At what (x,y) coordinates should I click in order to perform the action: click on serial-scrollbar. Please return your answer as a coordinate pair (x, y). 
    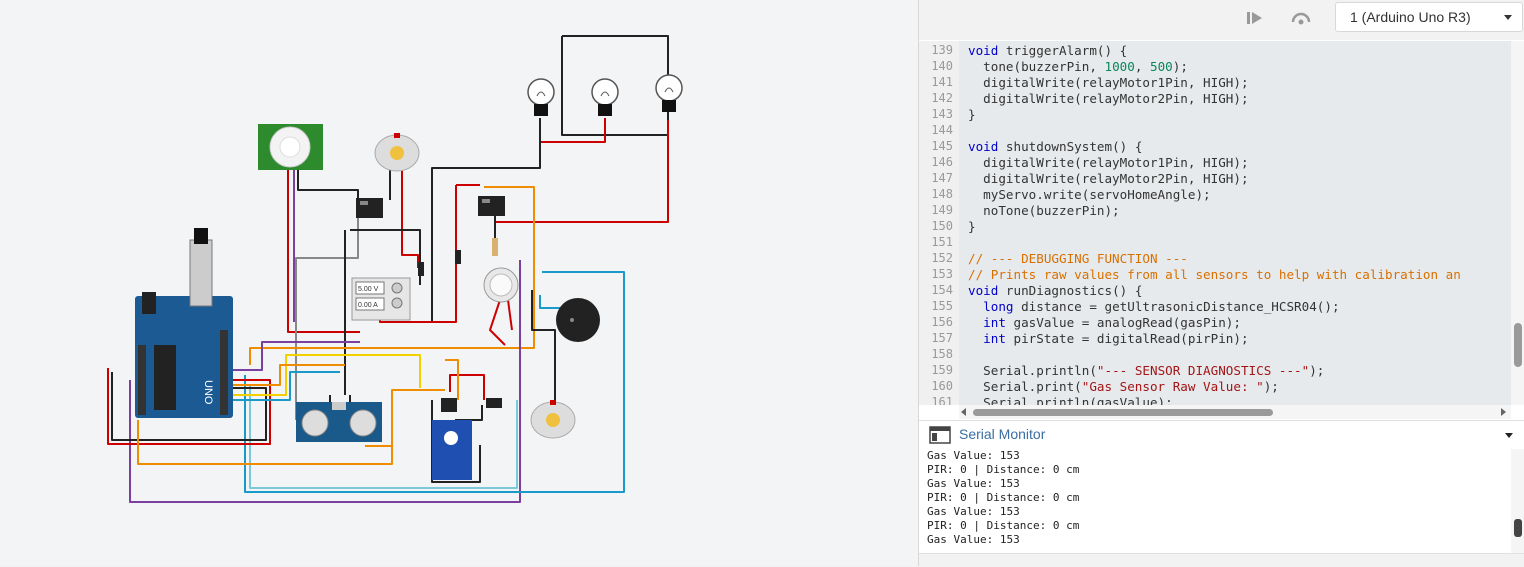
    Looking at the image, I should click on (1517, 501).